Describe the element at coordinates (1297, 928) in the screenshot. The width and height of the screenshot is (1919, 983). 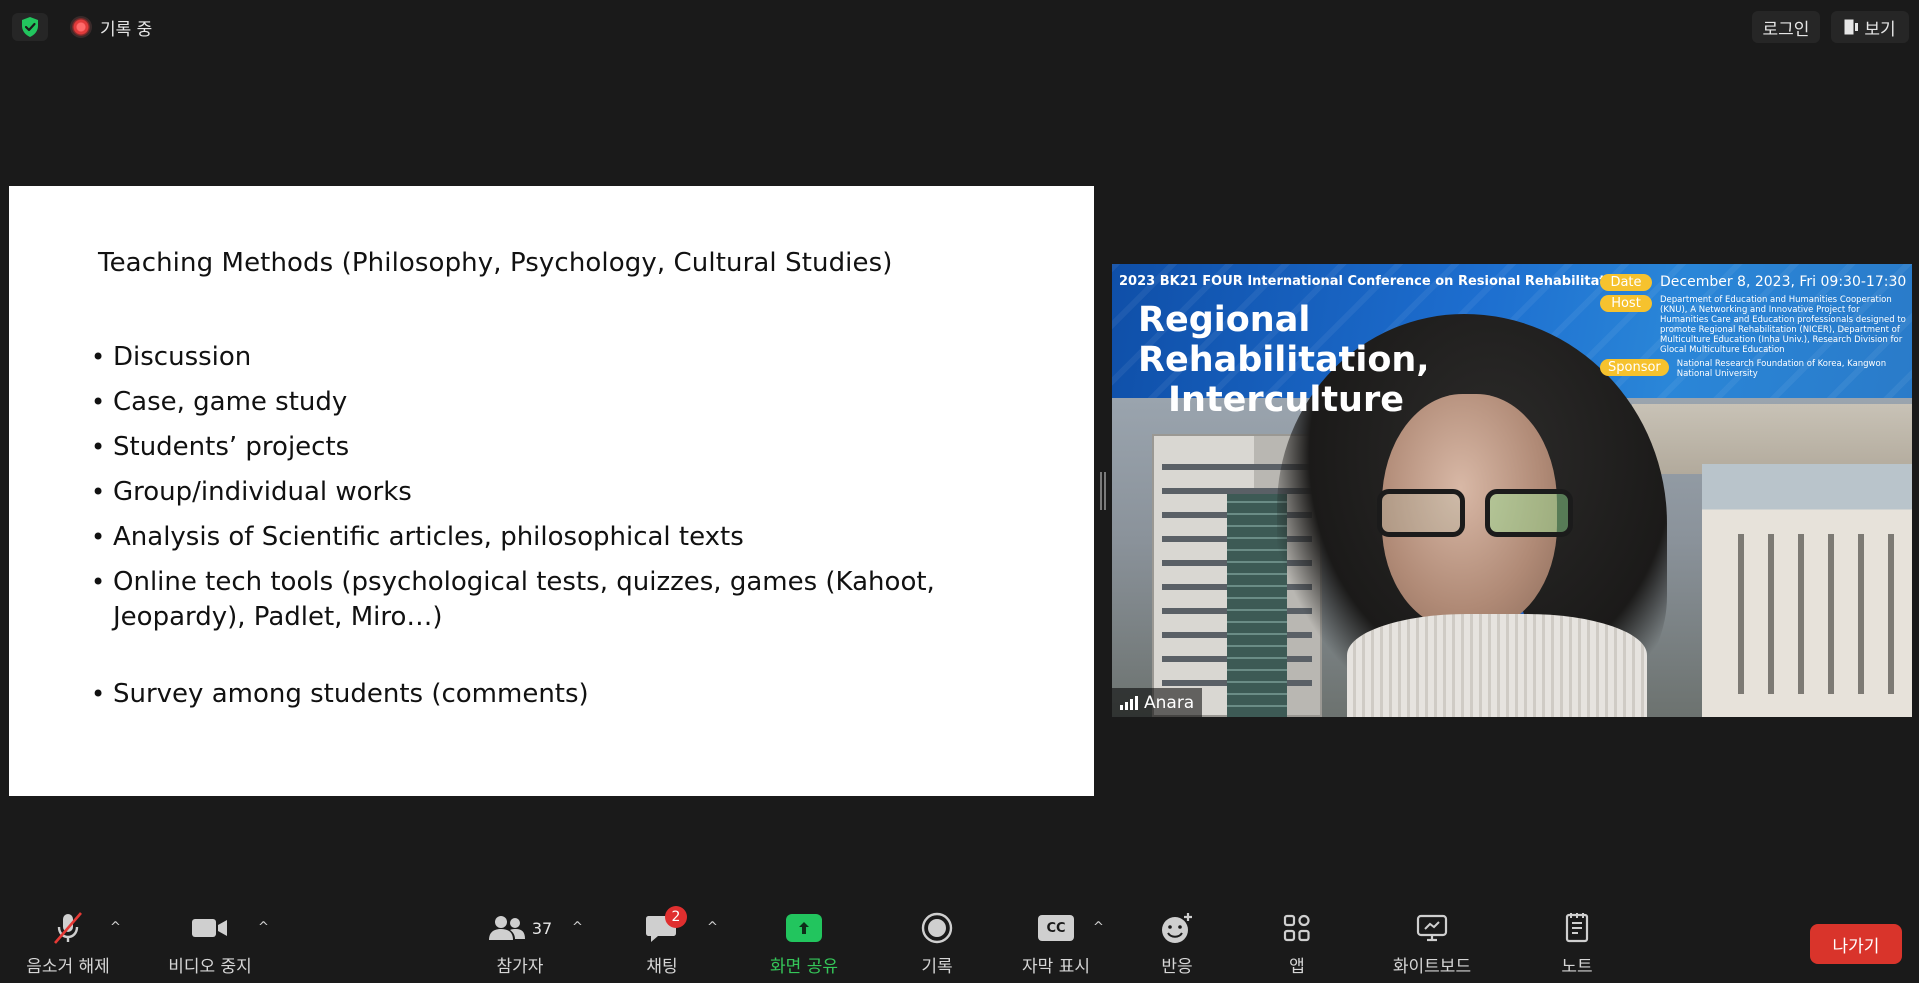
I see `apps-grid-icon` at that location.